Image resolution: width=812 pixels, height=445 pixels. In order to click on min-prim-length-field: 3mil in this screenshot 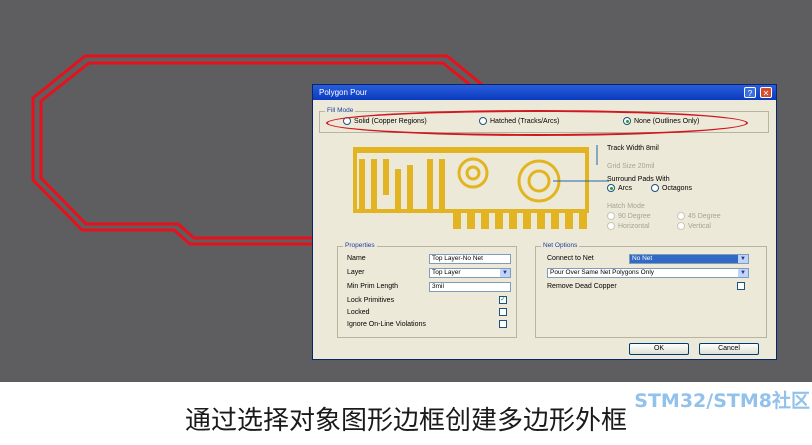, I will do `click(470, 287)`.